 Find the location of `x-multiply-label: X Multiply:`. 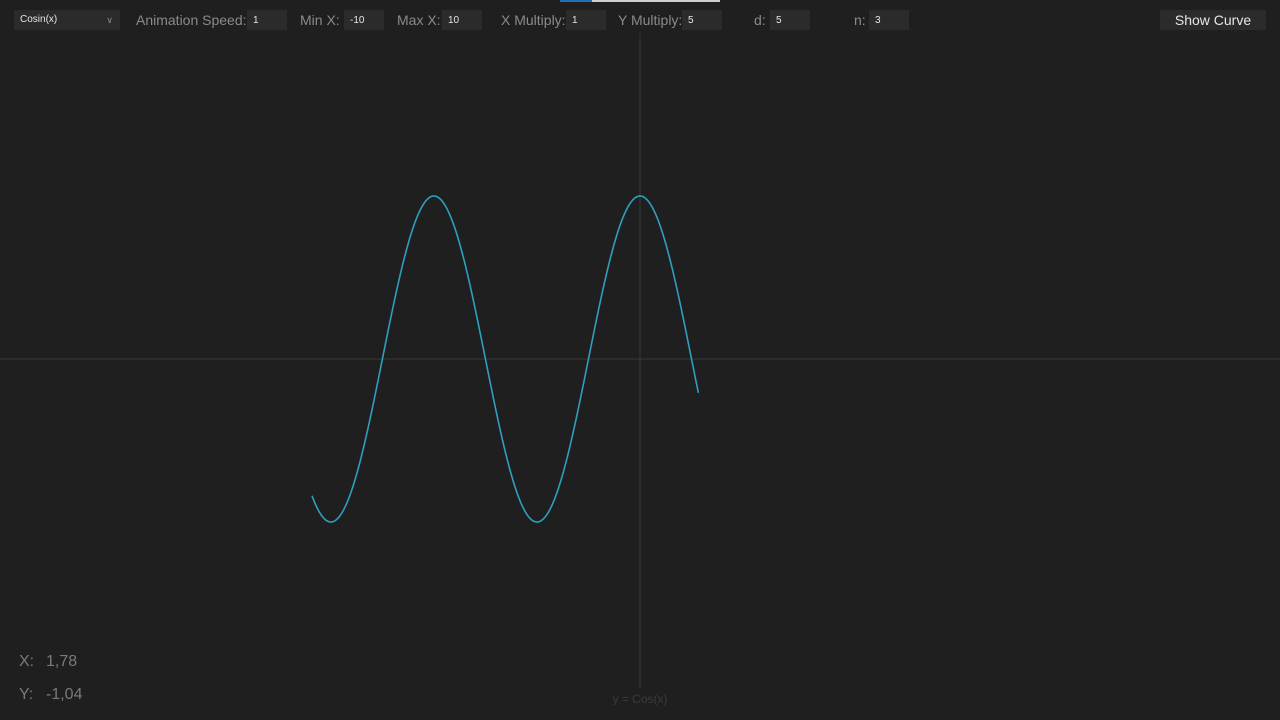

x-multiply-label: X Multiply: is located at coordinates (533, 20).